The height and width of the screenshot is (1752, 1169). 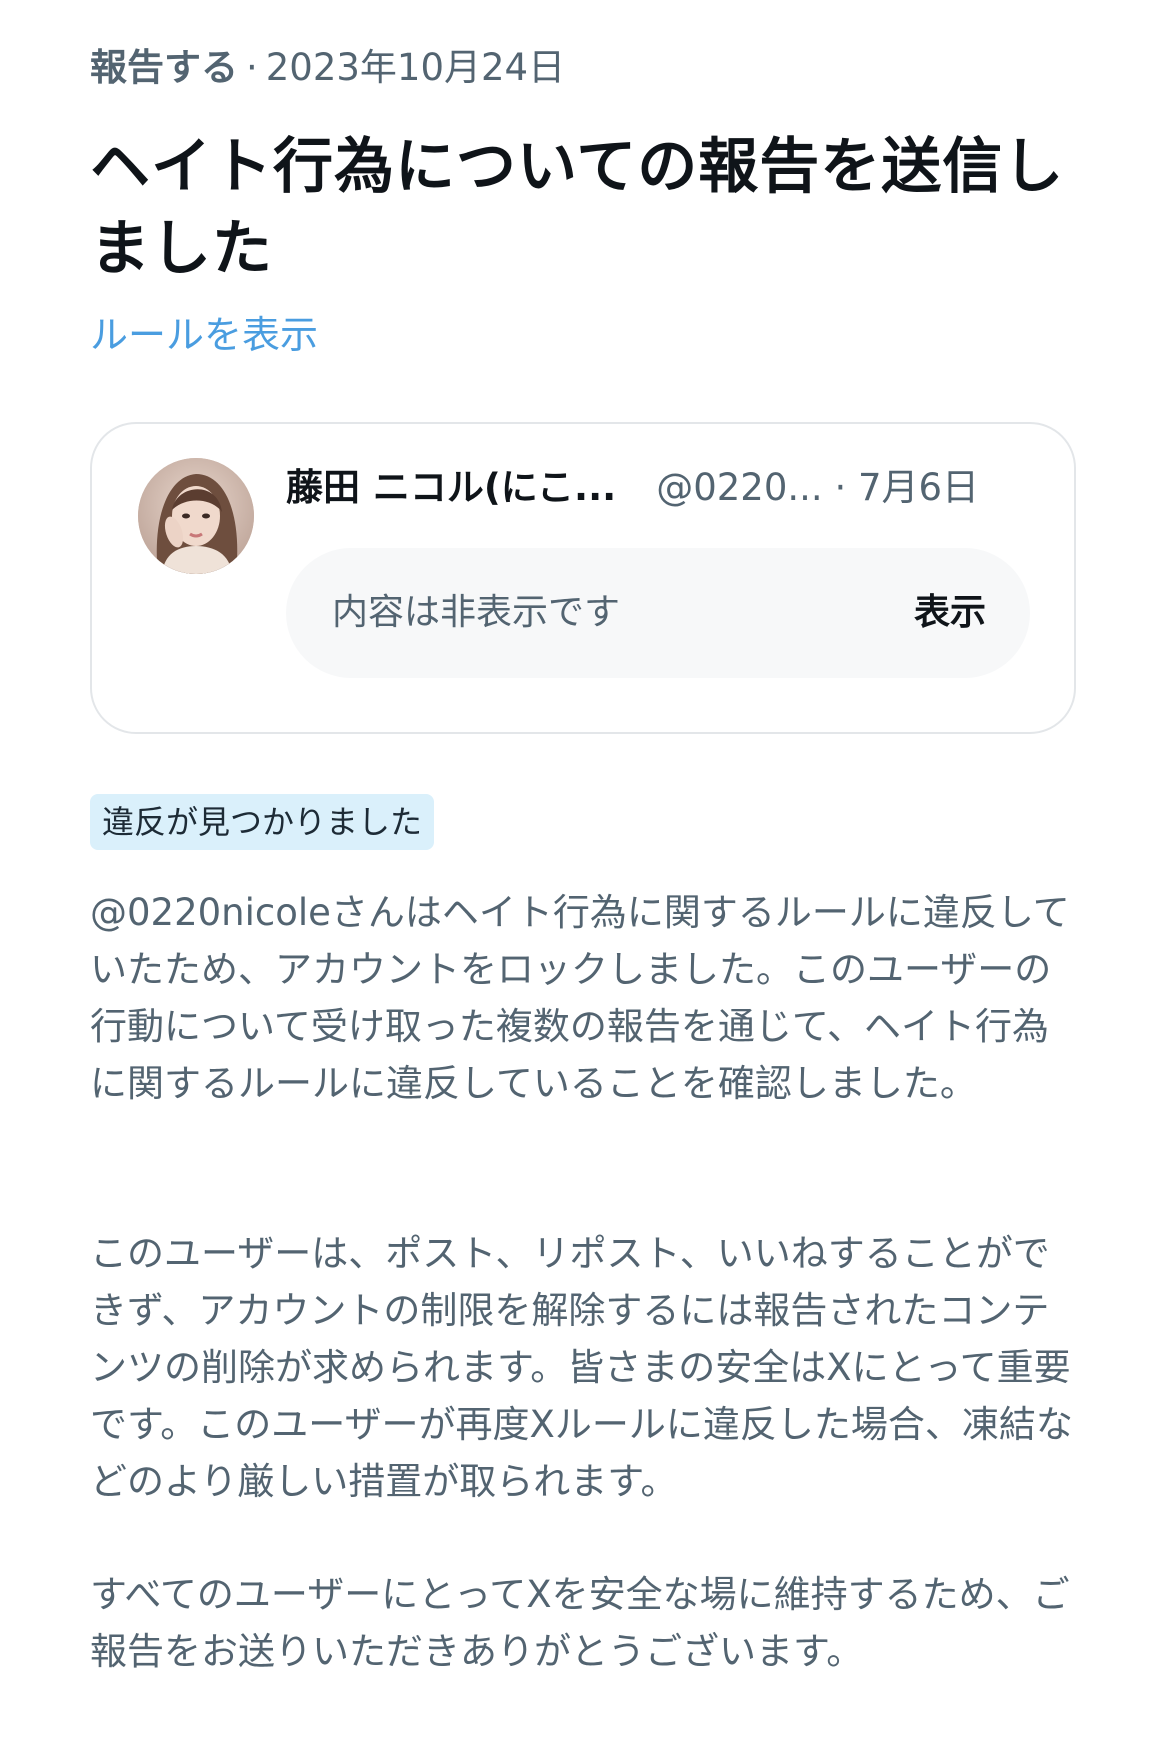 What do you see at coordinates (632, 488) in the screenshot?
I see `post-header: 藤田 ニコル(にこ... @0220... · 7月6日` at bounding box center [632, 488].